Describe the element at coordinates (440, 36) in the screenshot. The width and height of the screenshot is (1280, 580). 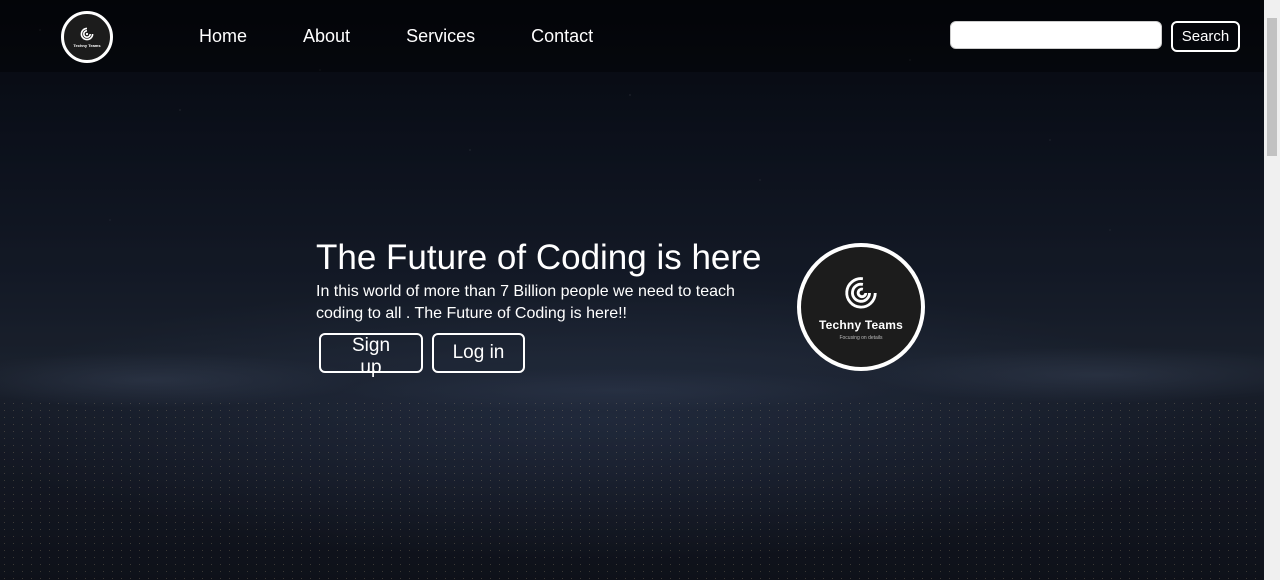
I see `nav-link-services: Services` at that location.